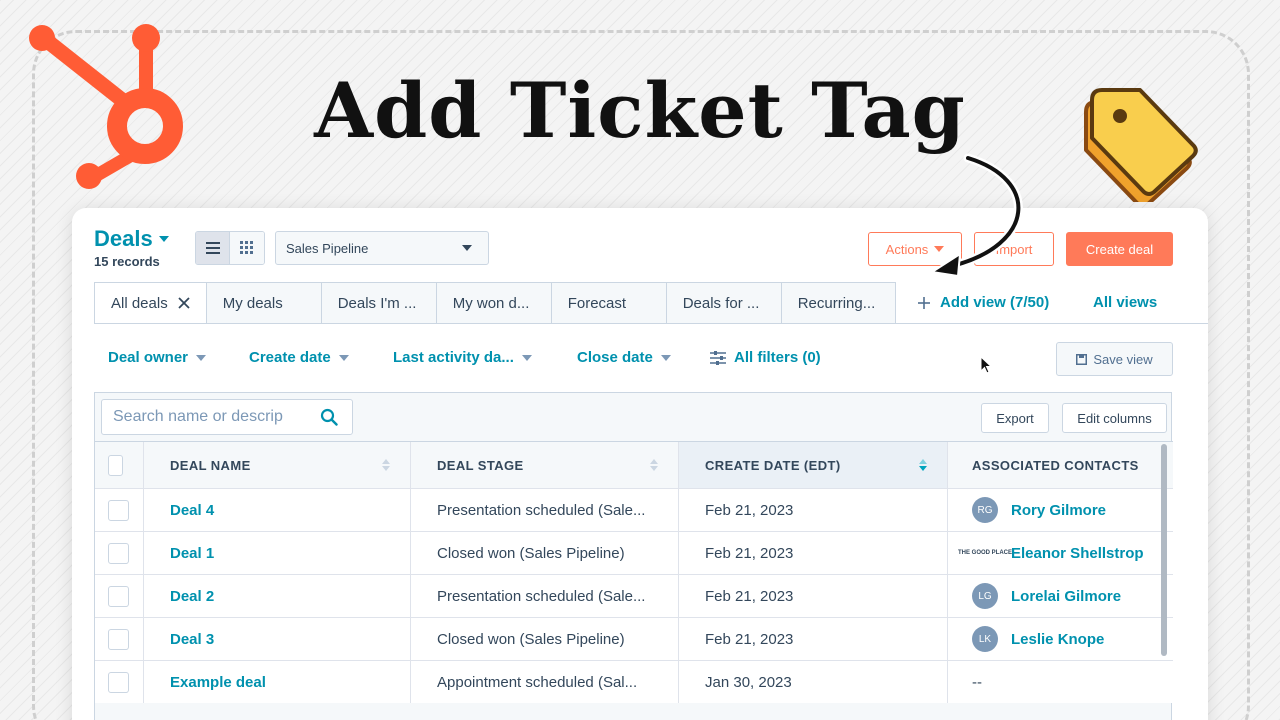 This screenshot has height=720, width=1280. What do you see at coordinates (1015, 418) in the screenshot?
I see `export-button: Export` at bounding box center [1015, 418].